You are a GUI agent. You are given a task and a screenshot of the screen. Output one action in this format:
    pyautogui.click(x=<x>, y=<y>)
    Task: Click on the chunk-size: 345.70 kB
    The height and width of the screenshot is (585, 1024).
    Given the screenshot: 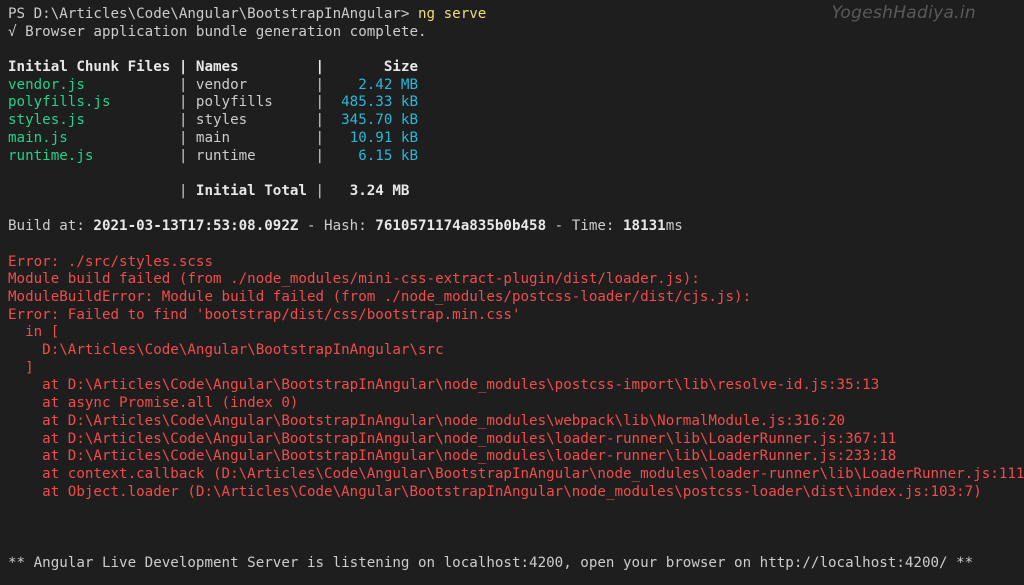 What is the action you would take?
    pyautogui.click(x=380, y=120)
    